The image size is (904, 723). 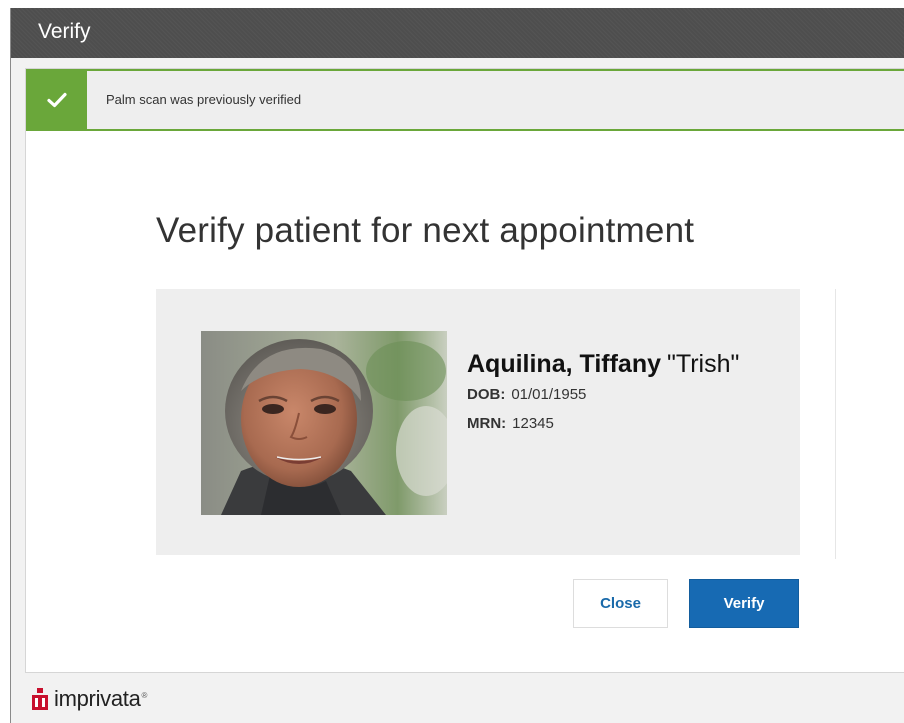 What do you see at coordinates (144, 695) in the screenshot?
I see `brand-registered: ®` at bounding box center [144, 695].